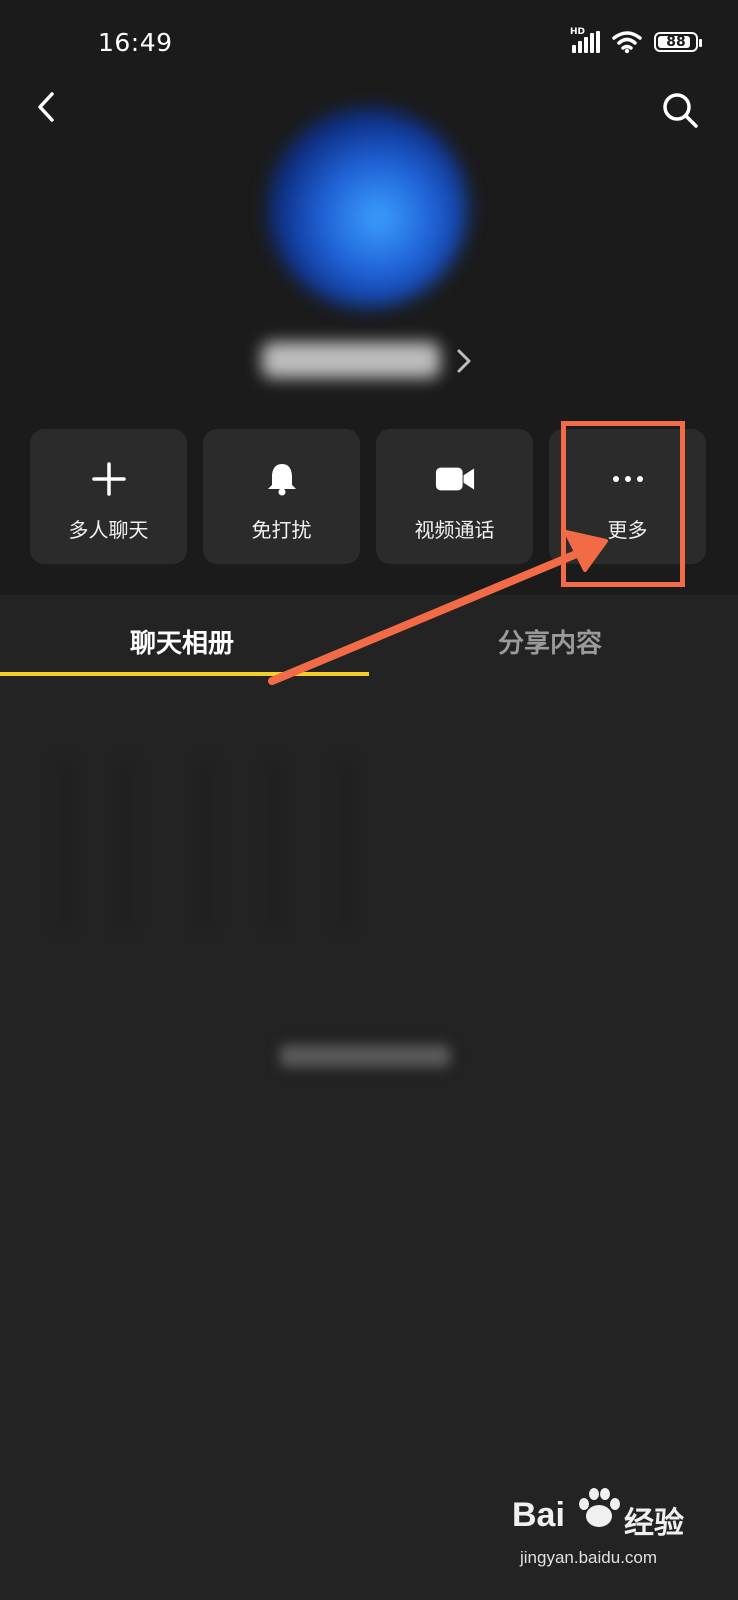 This screenshot has width=738, height=1600. I want to click on search-button, so click(680, 110).